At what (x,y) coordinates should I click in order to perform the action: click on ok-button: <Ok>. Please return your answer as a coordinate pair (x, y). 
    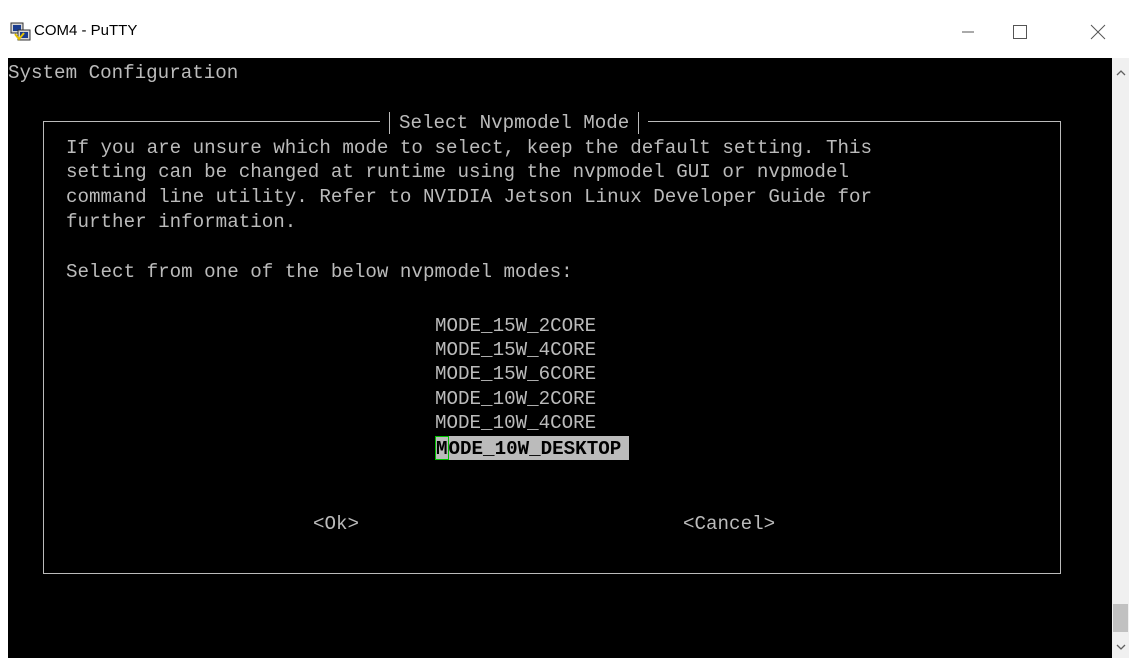
    Looking at the image, I should click on (336, 524).